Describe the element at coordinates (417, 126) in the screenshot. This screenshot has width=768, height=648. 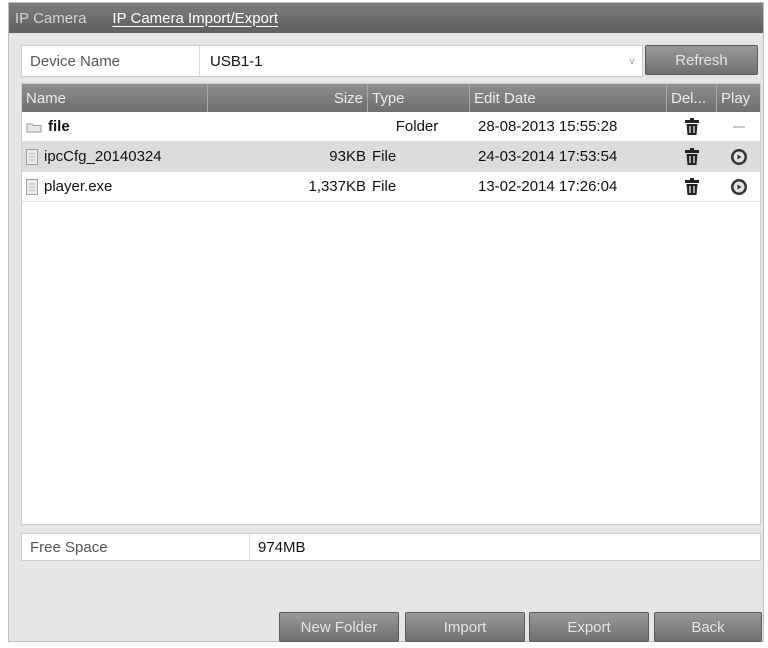
I see `file-type: Folder` at that location.